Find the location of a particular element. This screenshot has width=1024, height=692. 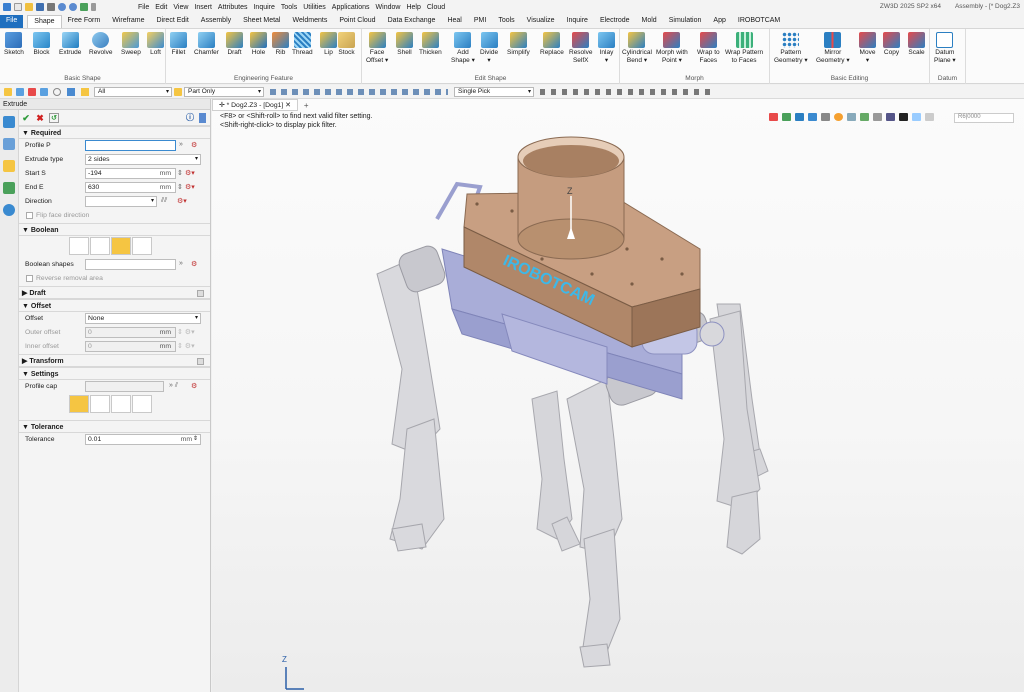

apply-icon: ↺ is located at coordinates (54, 117).